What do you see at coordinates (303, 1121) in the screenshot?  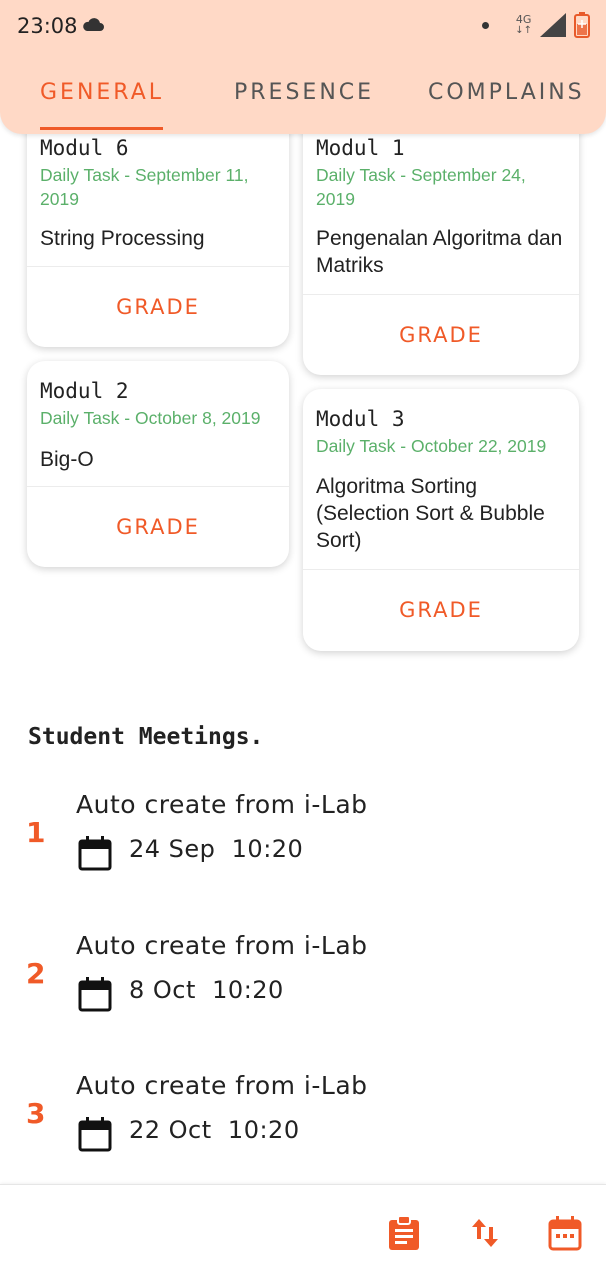 I see `meeting-item: 3 Auto create from i-Lab 22 Oct 10:20` at bounding box center [303, 1121].